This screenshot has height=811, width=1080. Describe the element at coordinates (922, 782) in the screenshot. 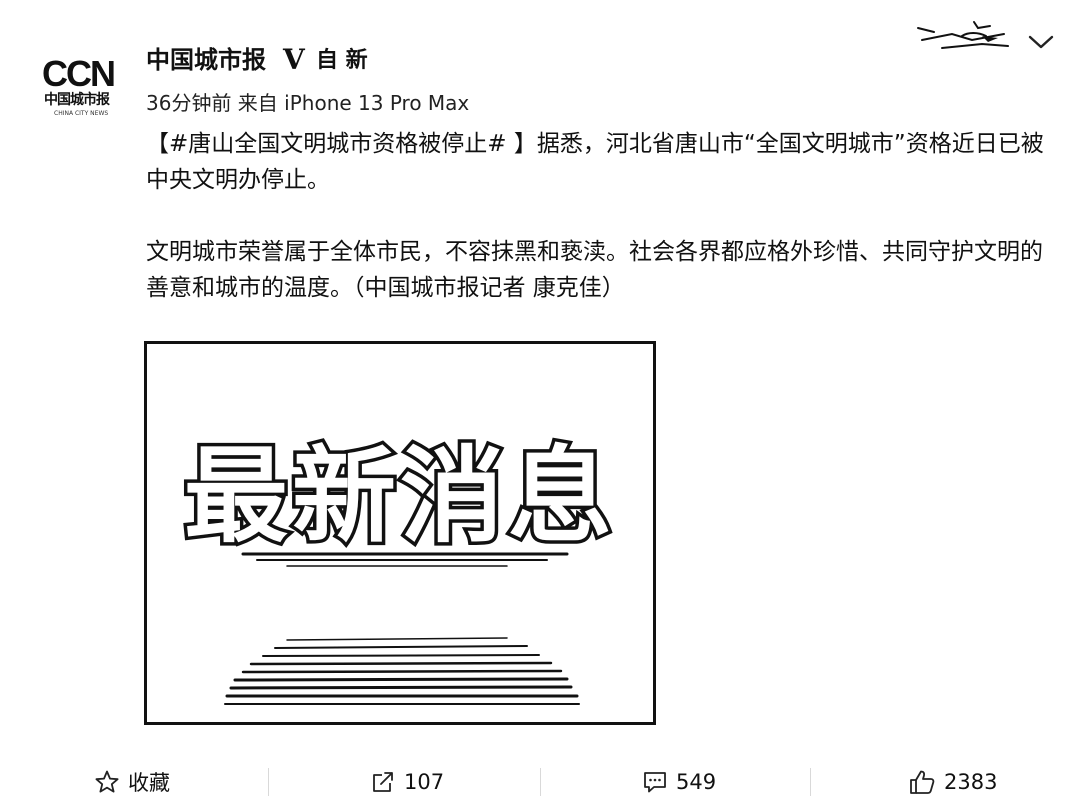

I see `thumbs-up-icon` at that location.